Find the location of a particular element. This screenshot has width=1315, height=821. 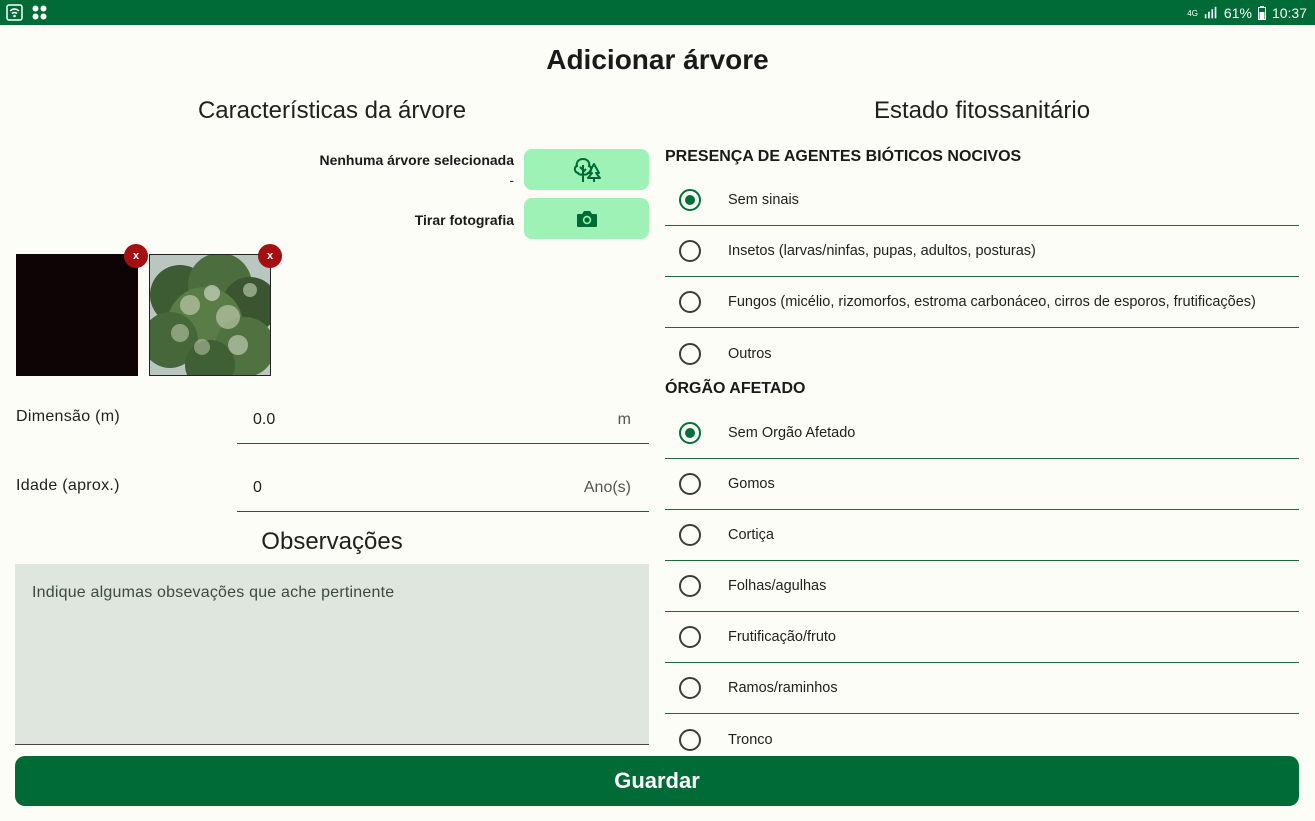

camera-icon is located at coordinates (586, 218).